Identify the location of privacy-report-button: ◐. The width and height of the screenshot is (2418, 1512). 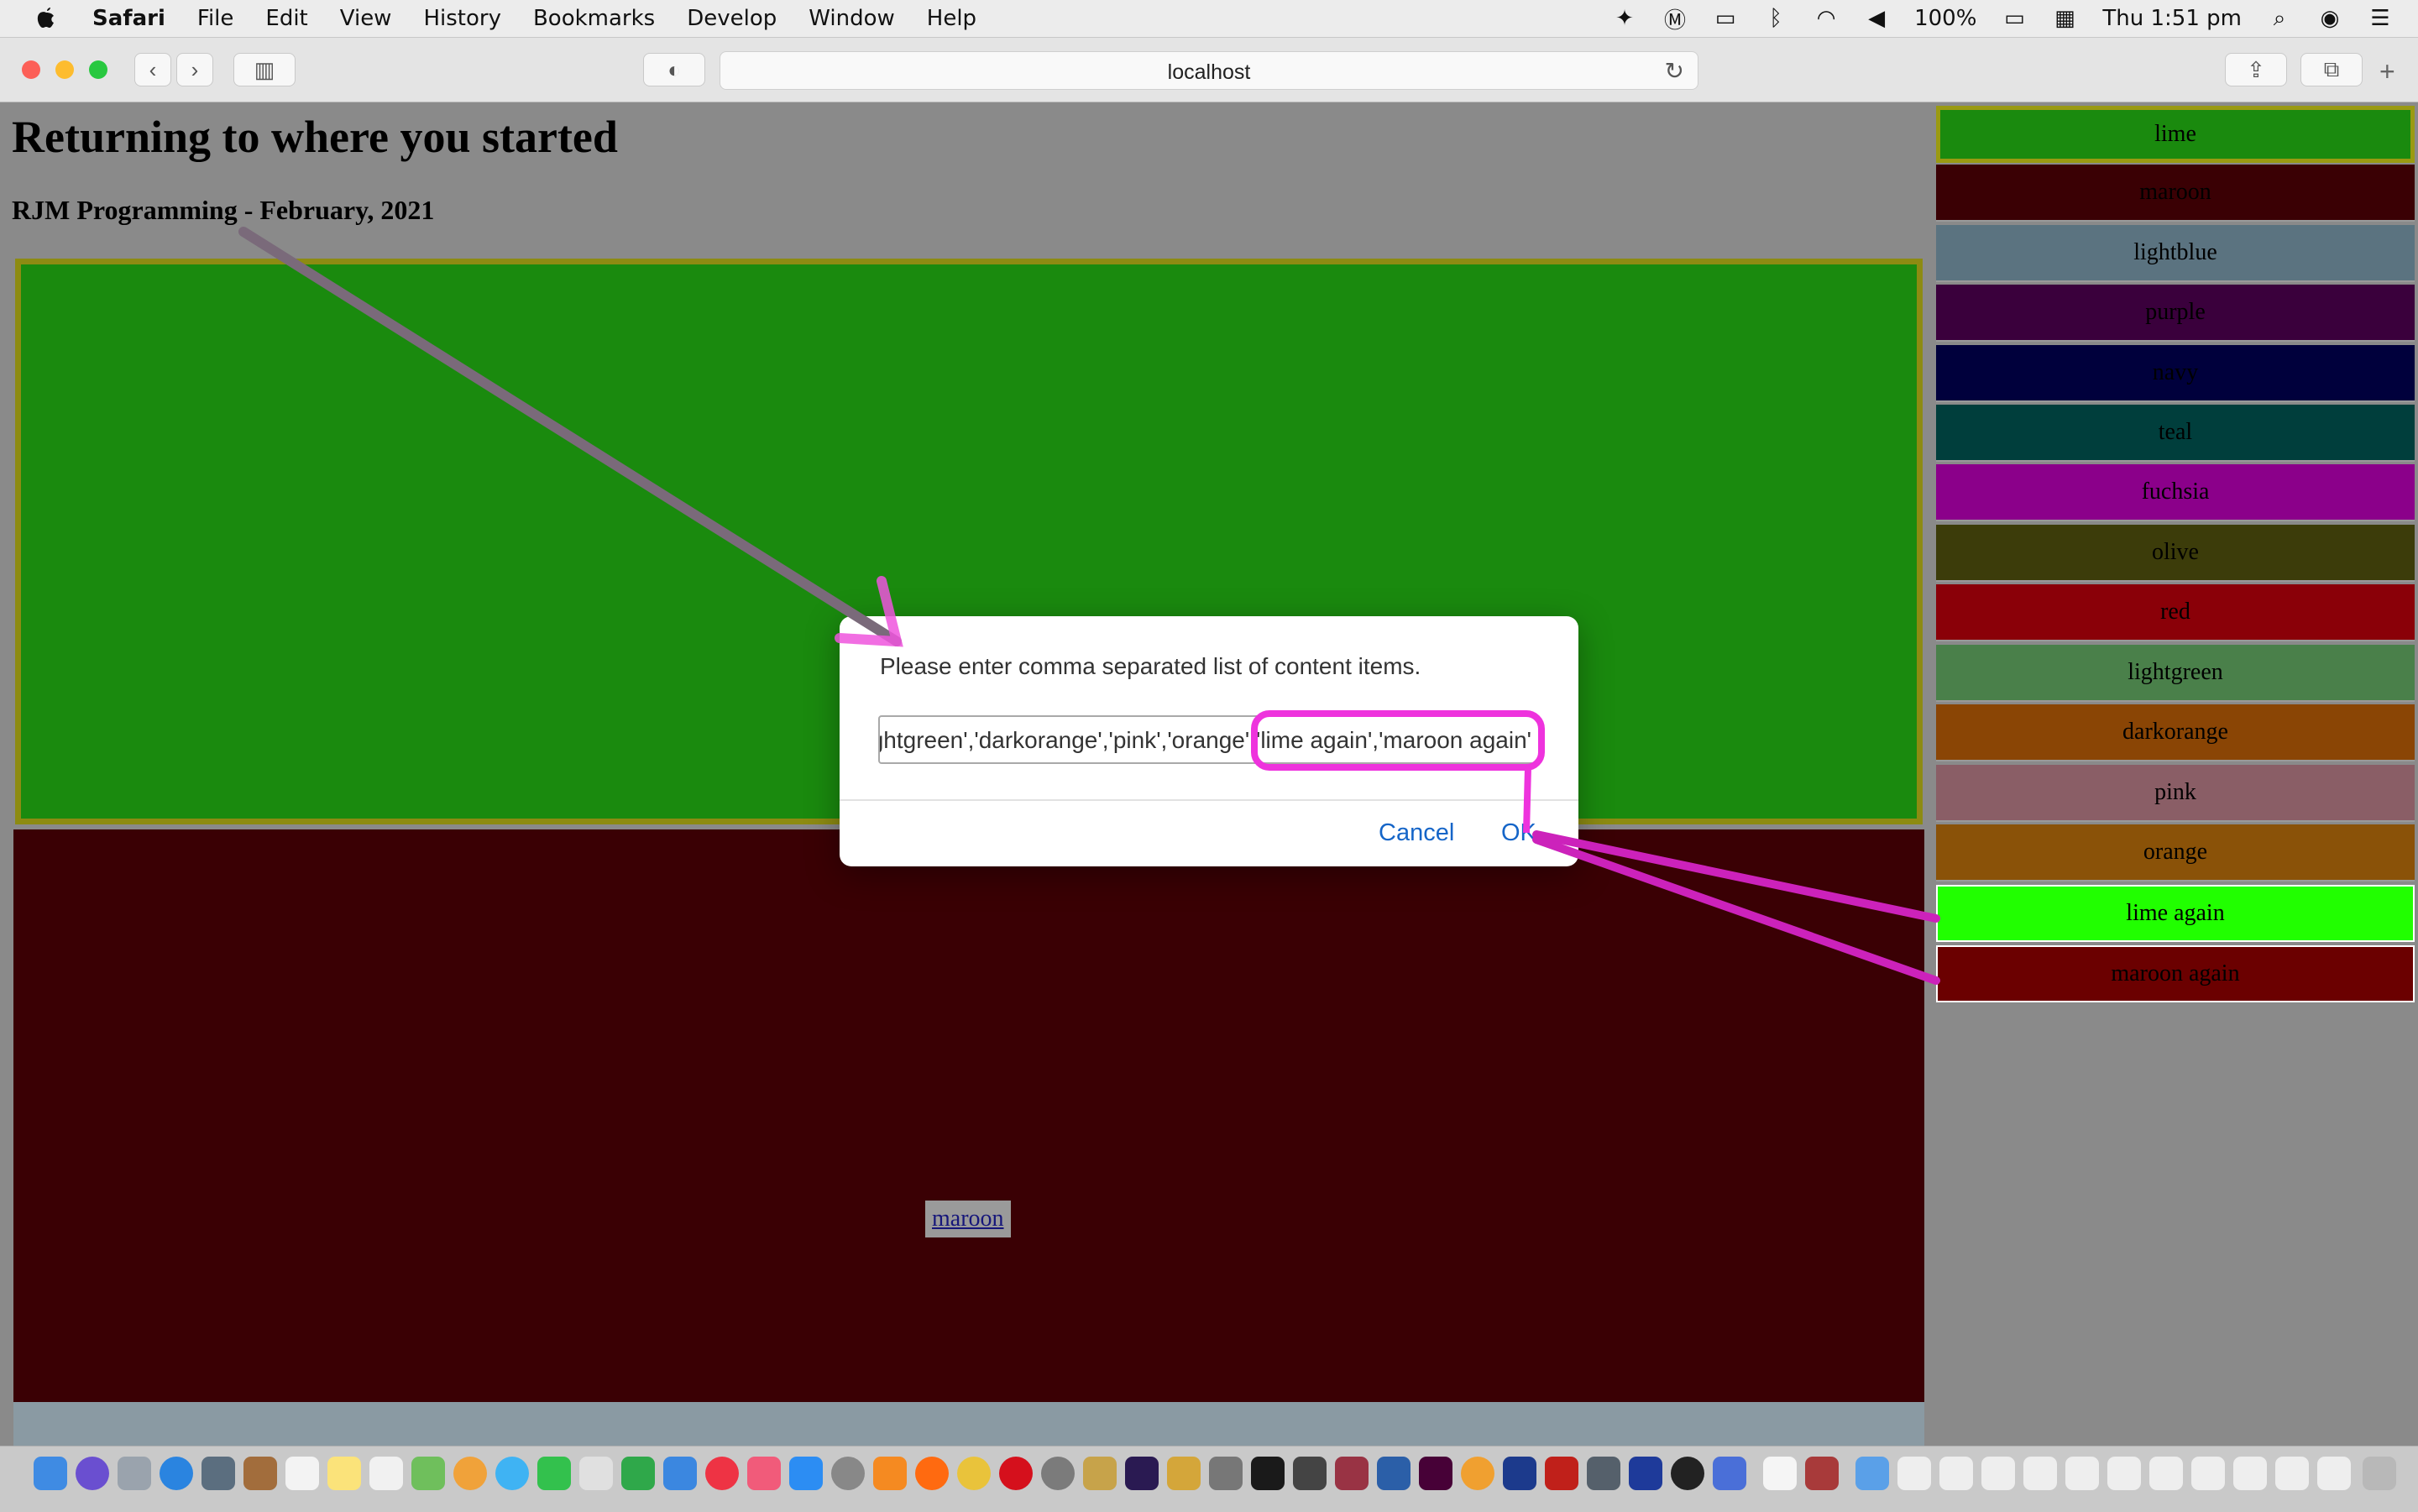
(674, 69).